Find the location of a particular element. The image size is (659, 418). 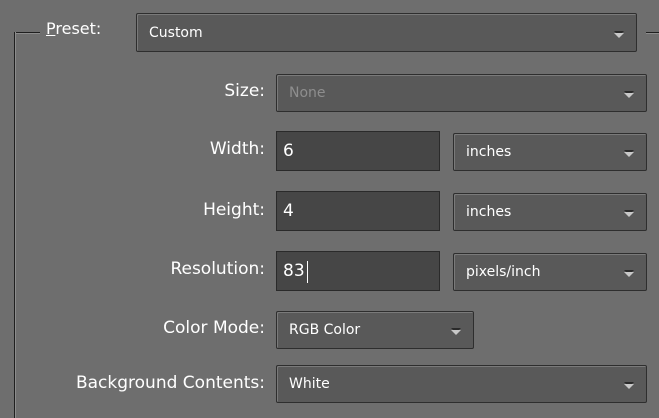

height-input-value: 4 is located at coordinates (288, 211).